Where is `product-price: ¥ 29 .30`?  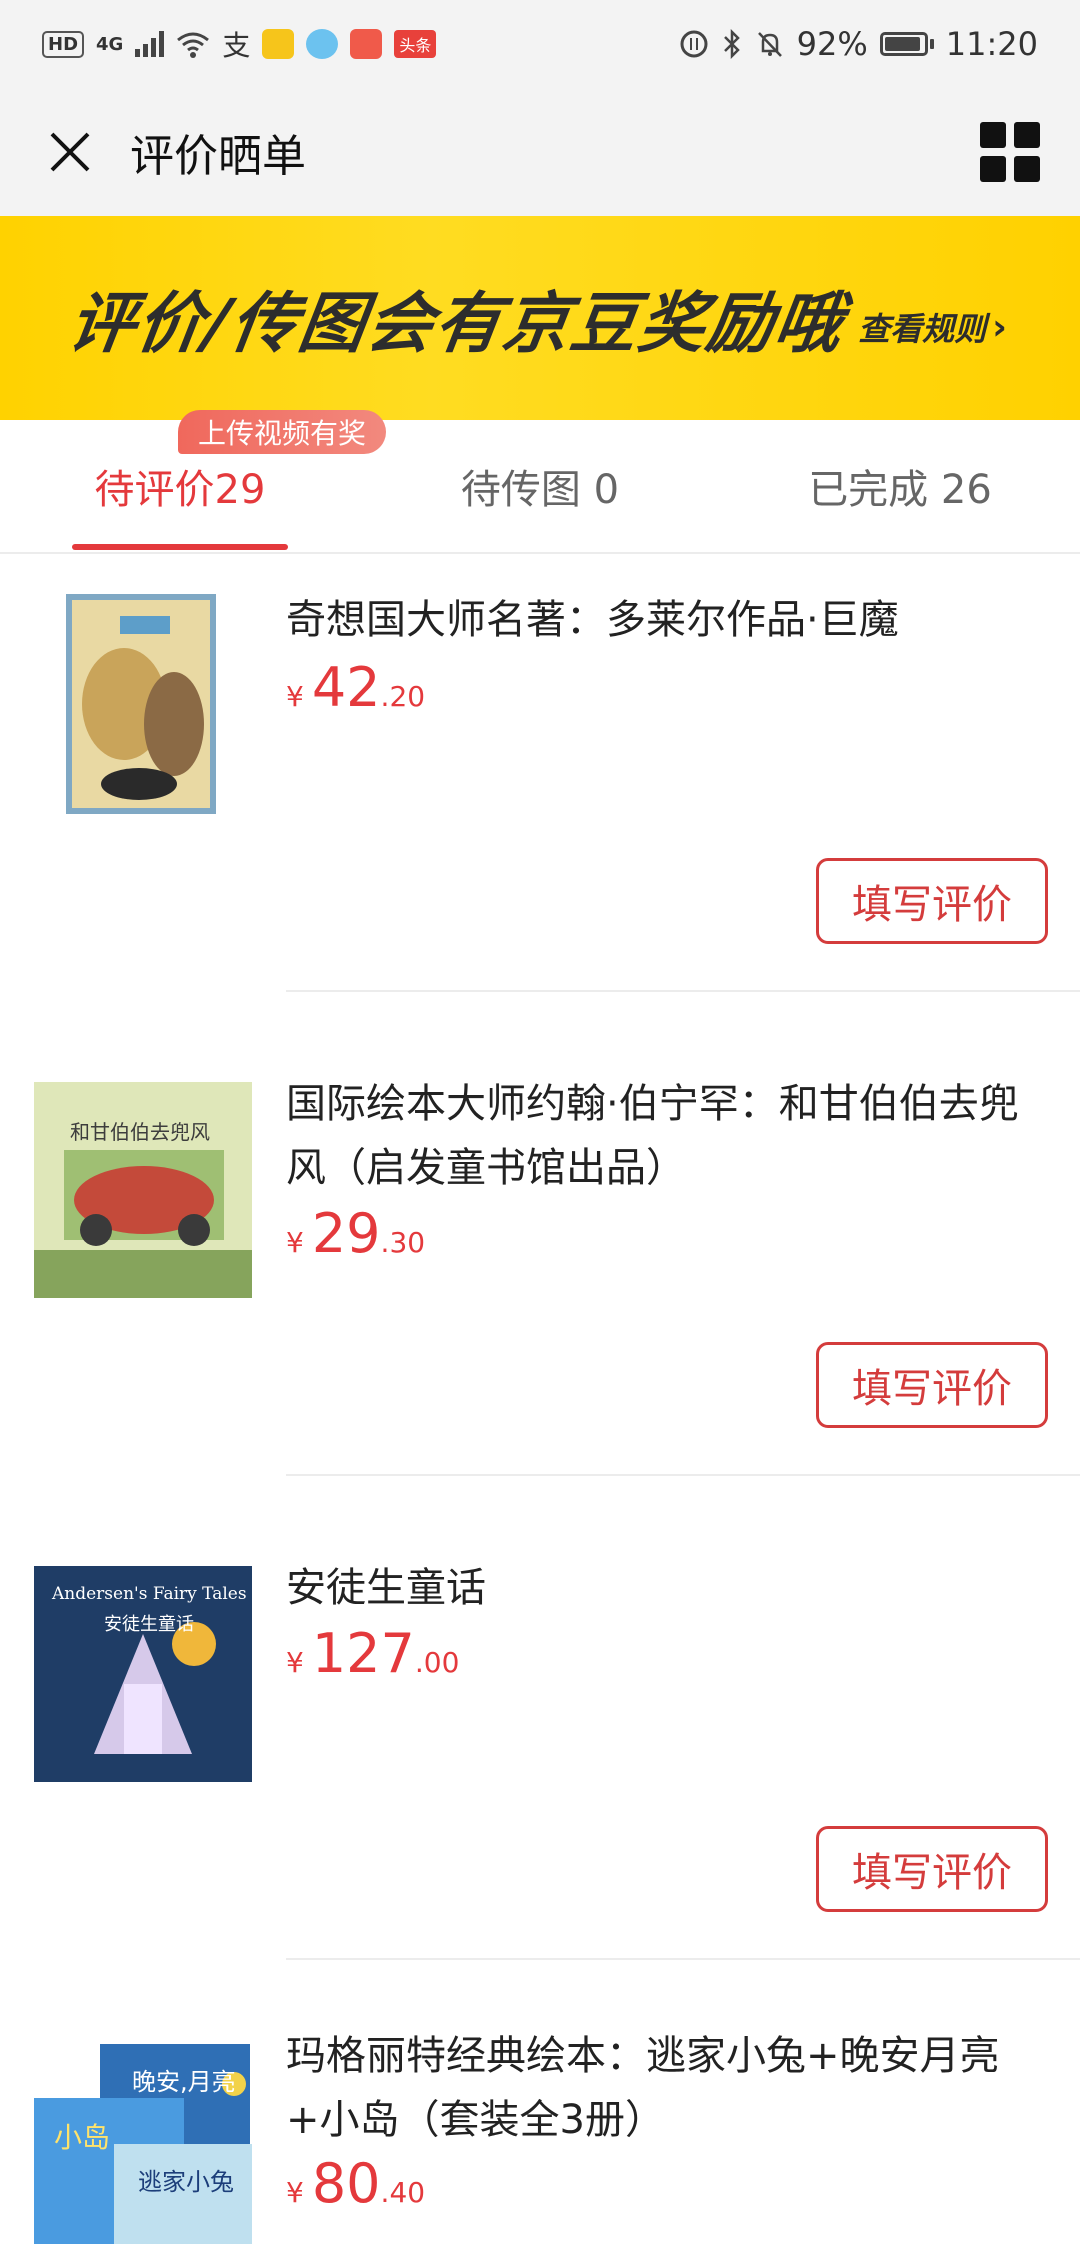 product-price: ¥ 29 .30 is located at coordinates (355, 1233).